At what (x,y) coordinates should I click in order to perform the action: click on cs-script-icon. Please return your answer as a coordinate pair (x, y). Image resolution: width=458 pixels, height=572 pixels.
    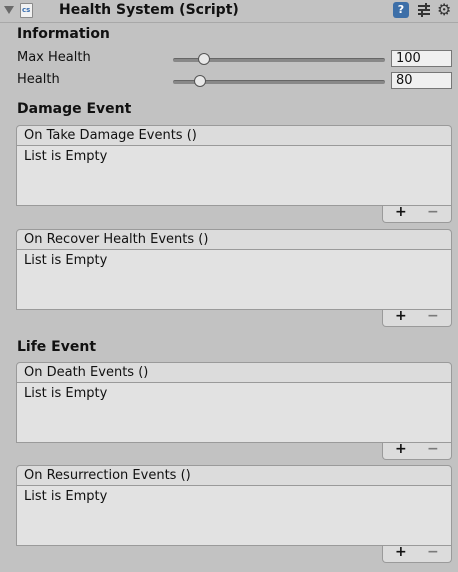
    Looking at the image, I should click on (26, 10).